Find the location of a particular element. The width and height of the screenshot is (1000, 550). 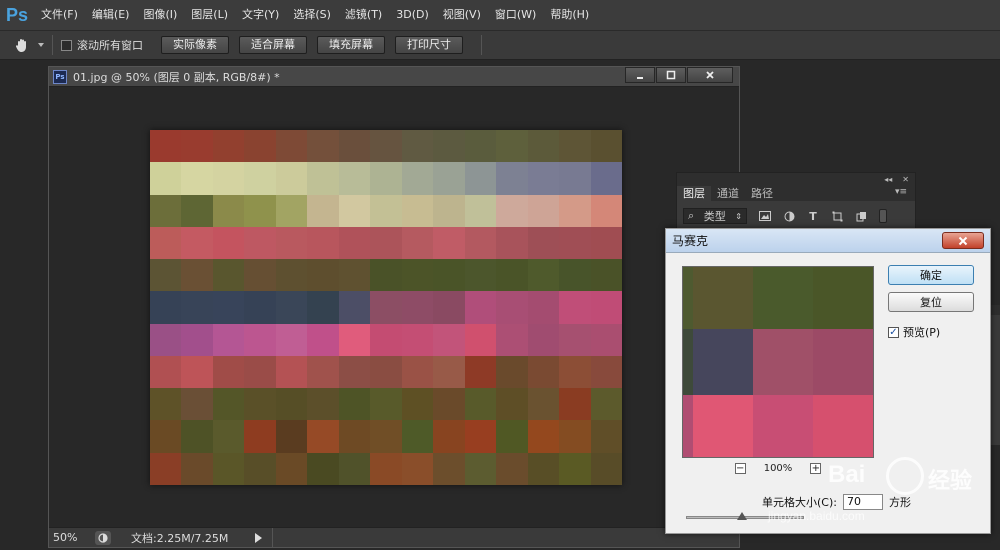

minimize-button is located at coordinates (640, 75).